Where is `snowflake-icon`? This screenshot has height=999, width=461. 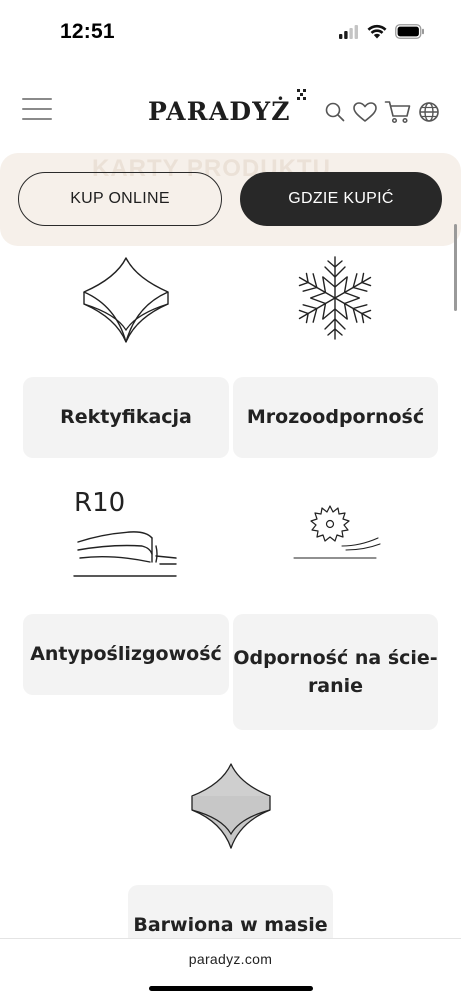 snowflake-icon is located at coordinates (335, 298).